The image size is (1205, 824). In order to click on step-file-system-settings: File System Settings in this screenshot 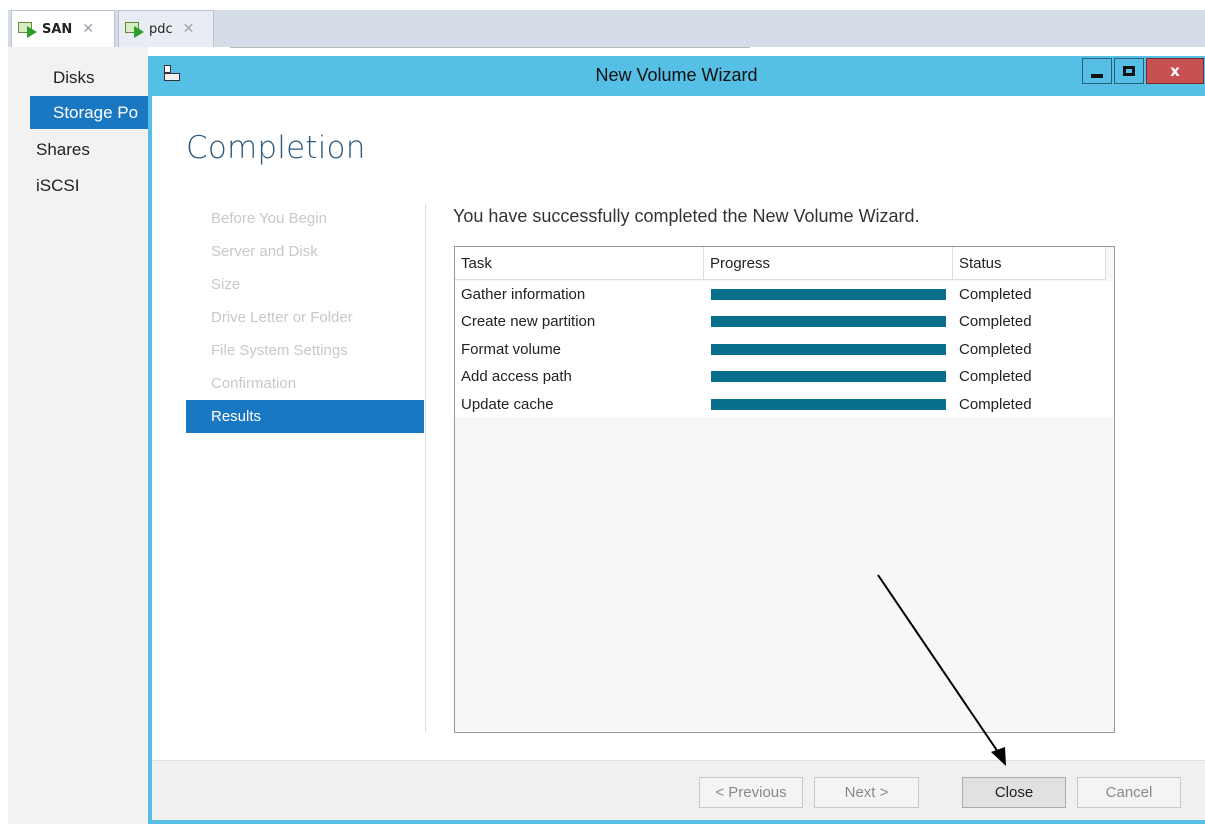, I will do `click(279, 350)`.